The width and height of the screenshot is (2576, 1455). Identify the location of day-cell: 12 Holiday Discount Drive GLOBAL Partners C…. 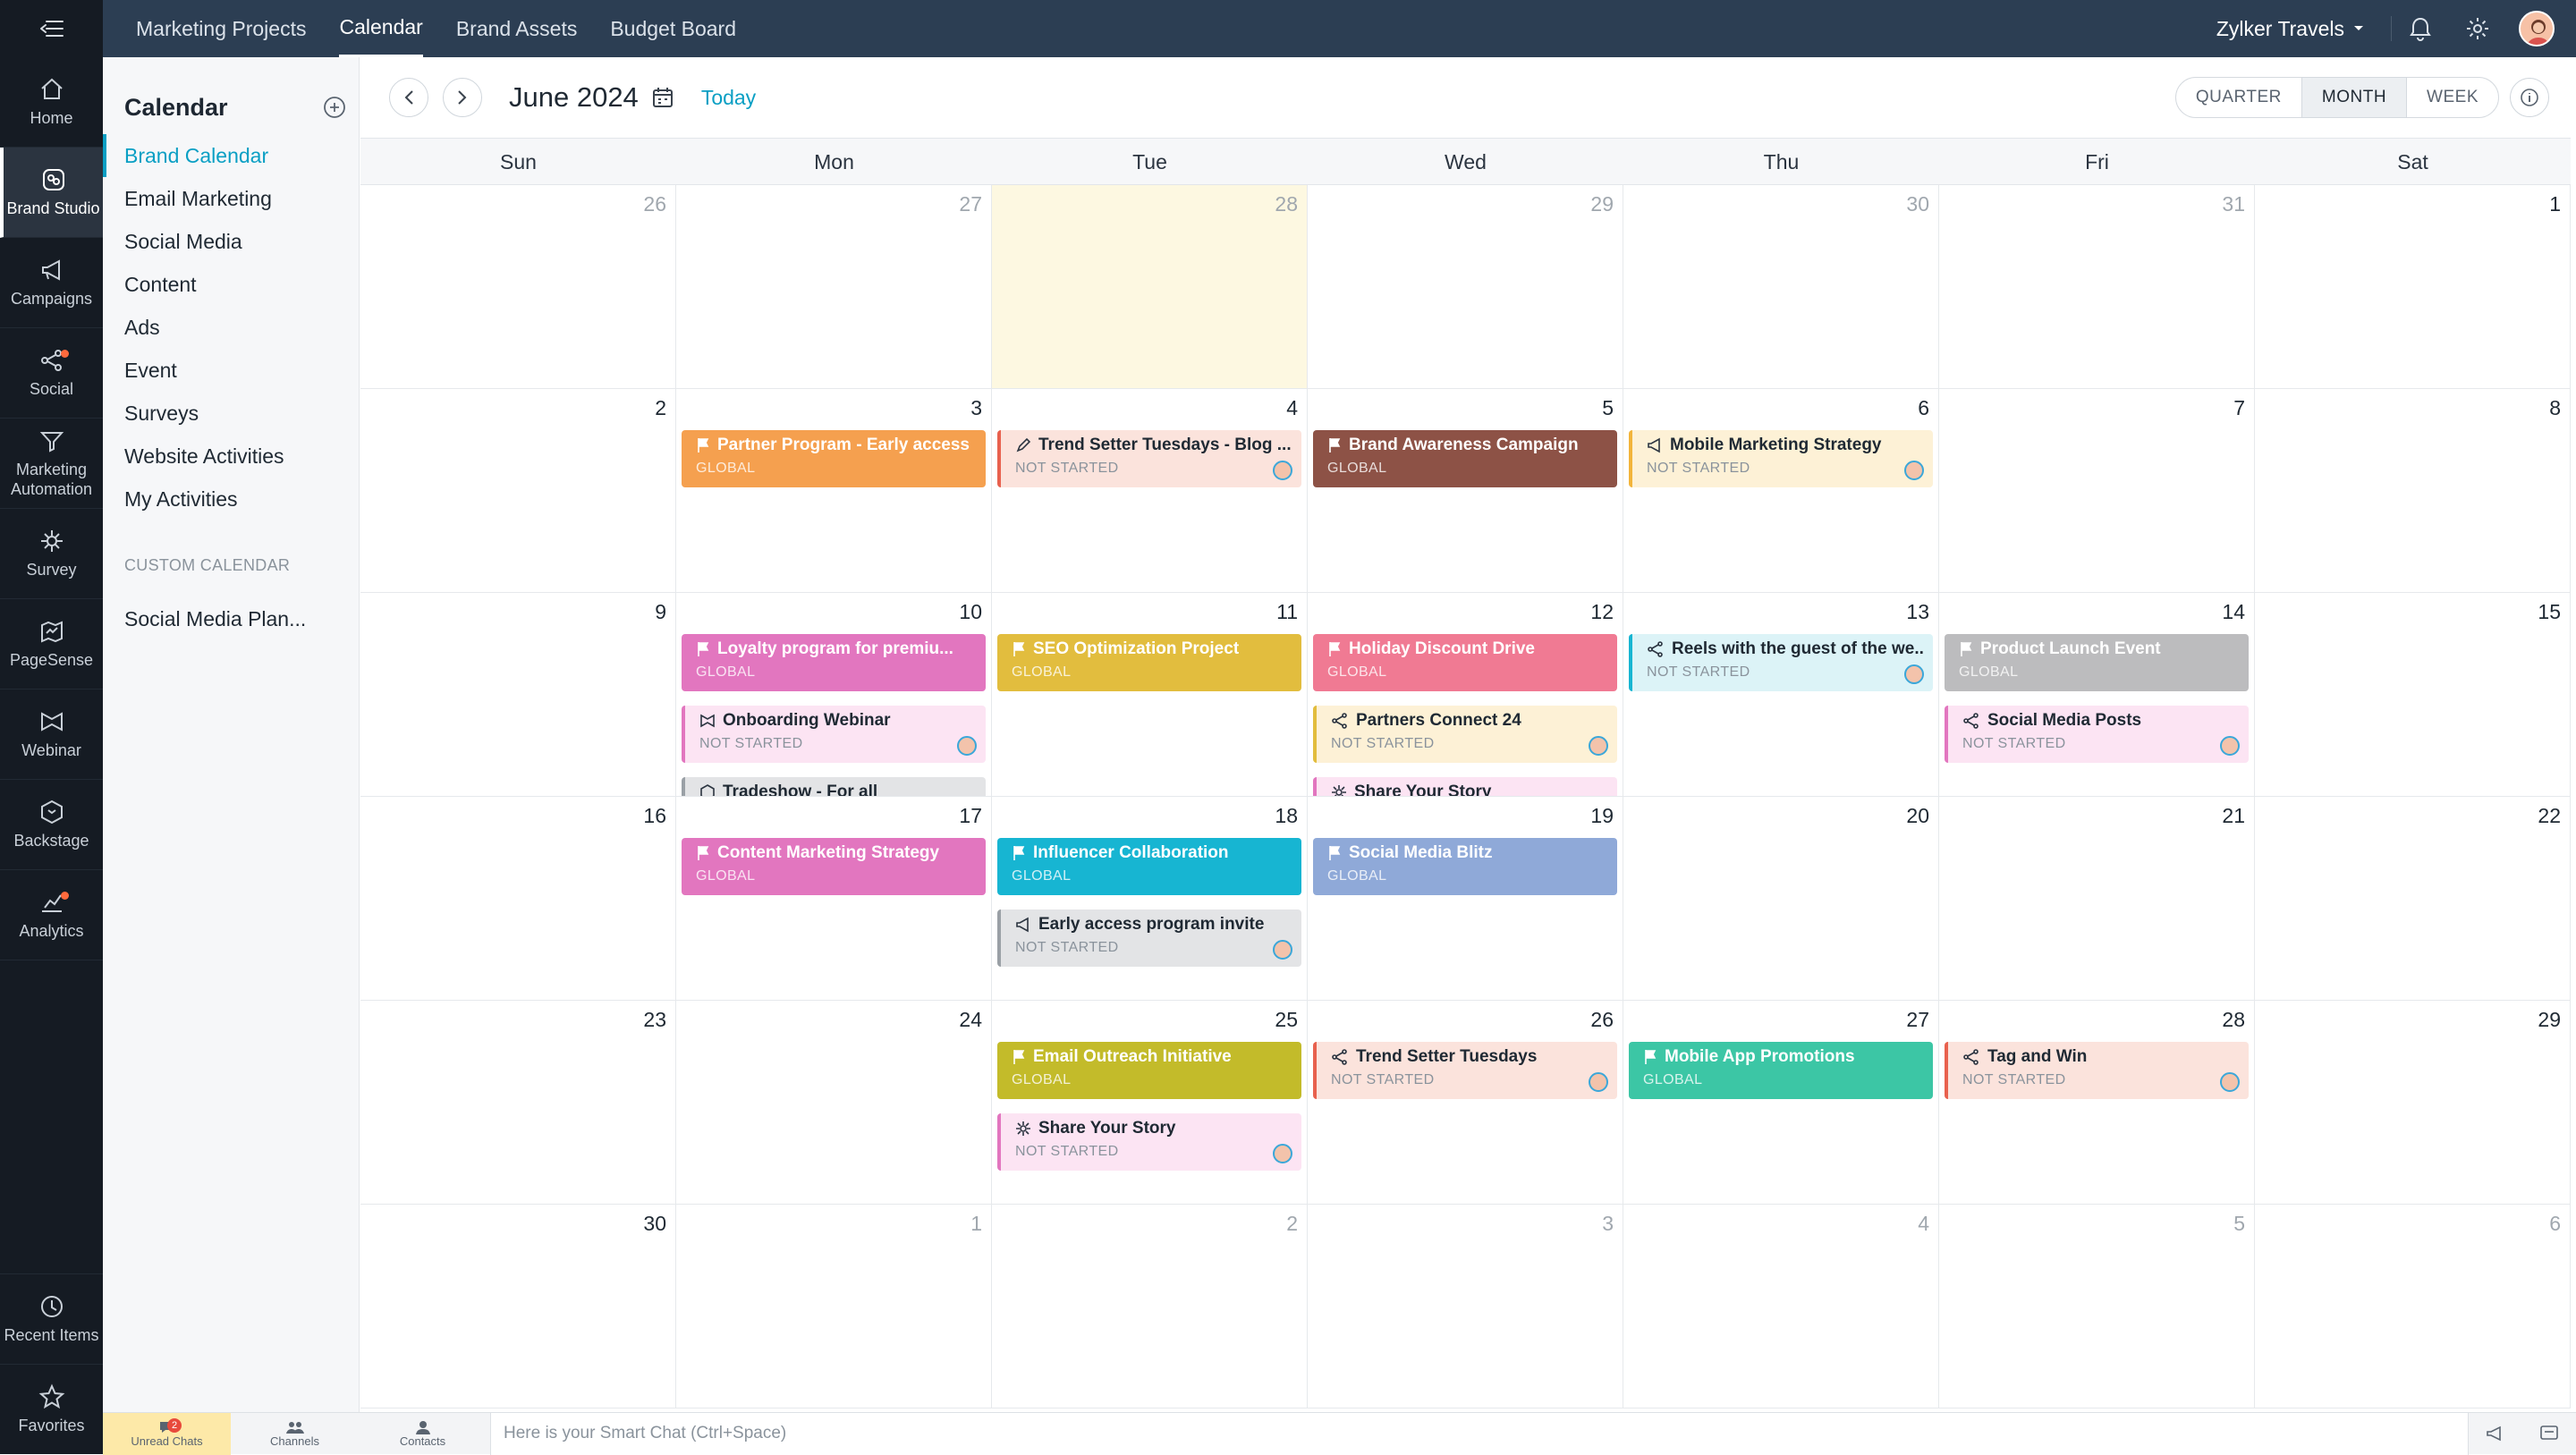
(1465, 695).